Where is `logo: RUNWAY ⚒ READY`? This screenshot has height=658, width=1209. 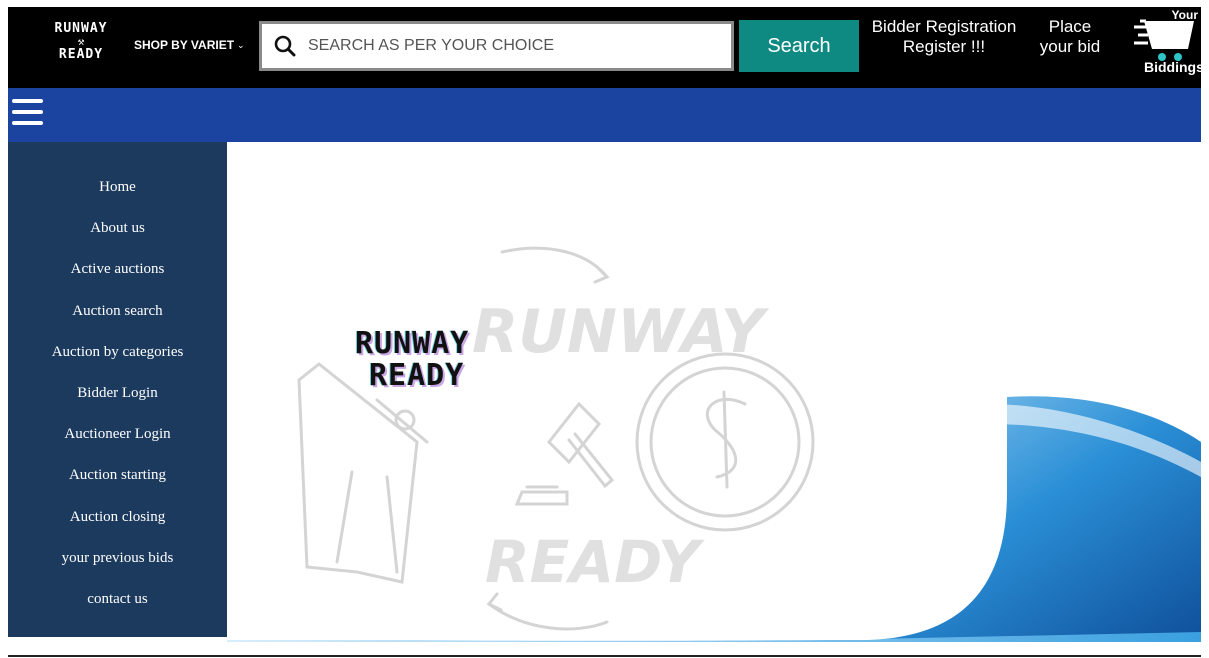
logo: RUNWAY ⚒ READY is located at coordinates (81, 48).